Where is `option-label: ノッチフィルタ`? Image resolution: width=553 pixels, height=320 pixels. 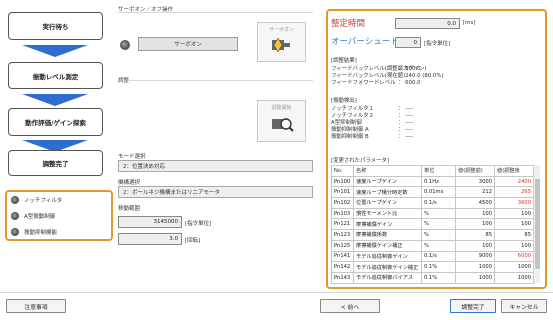 option-label: ノッチフィルタ is located at coordinates (43, 201).